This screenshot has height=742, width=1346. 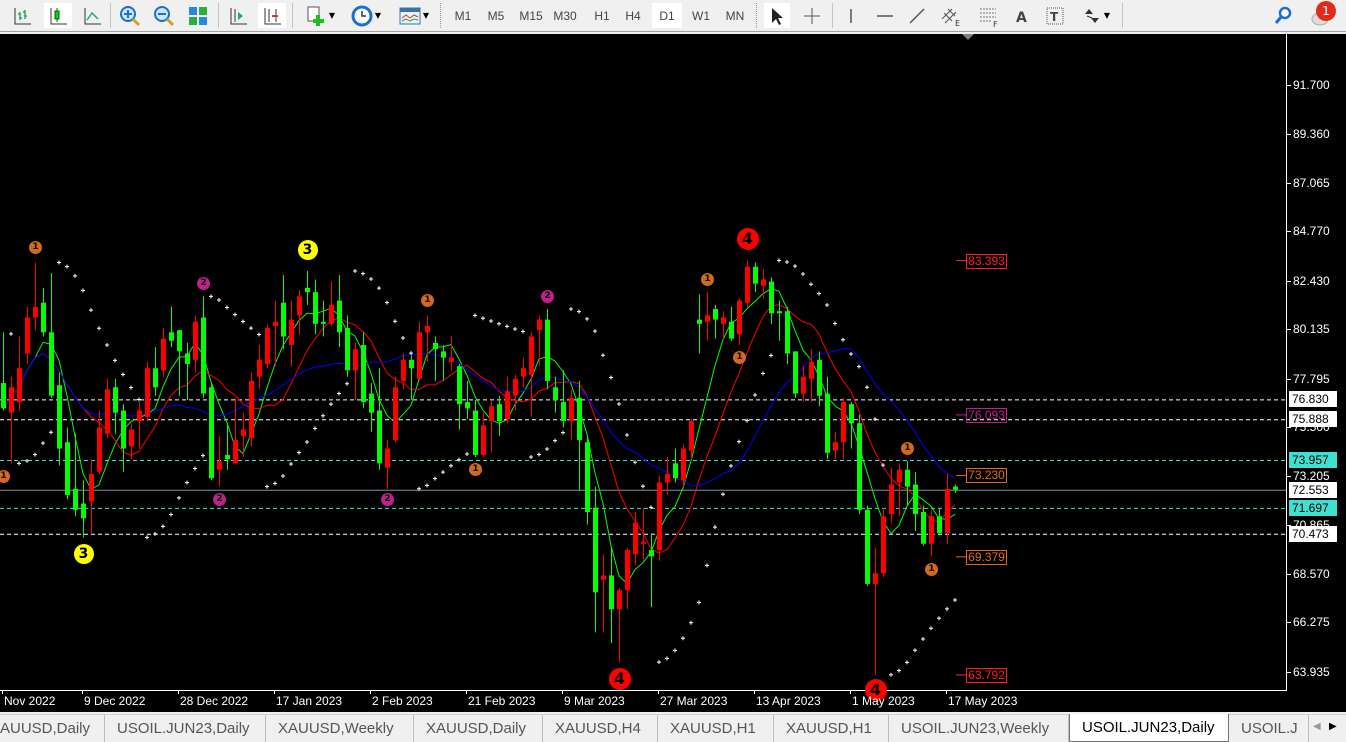 I want to click on timeframe-mn: MN, so click(x=735, y=15).